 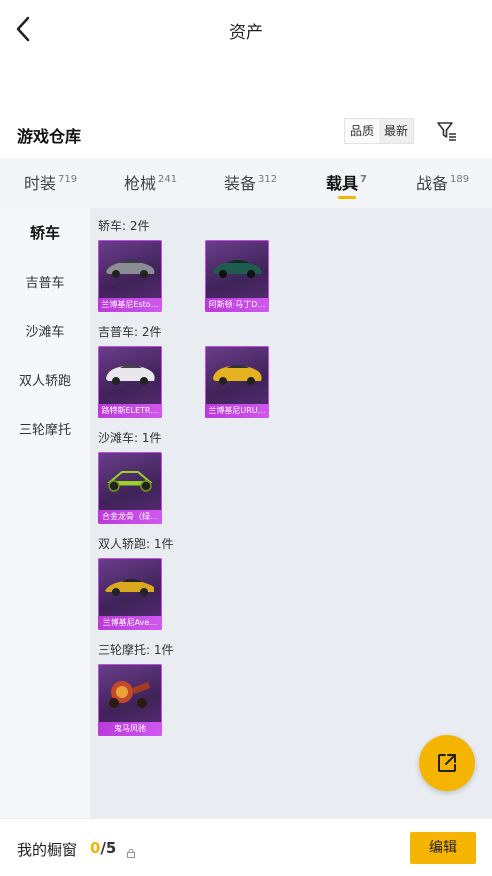 I want to click on tab-count: 312, so click(x=268, y=179).